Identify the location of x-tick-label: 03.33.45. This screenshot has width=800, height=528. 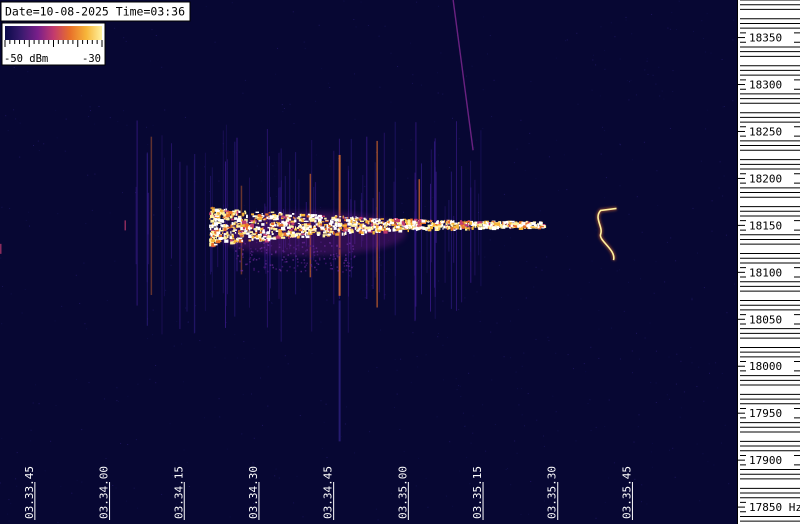
(29, 492).